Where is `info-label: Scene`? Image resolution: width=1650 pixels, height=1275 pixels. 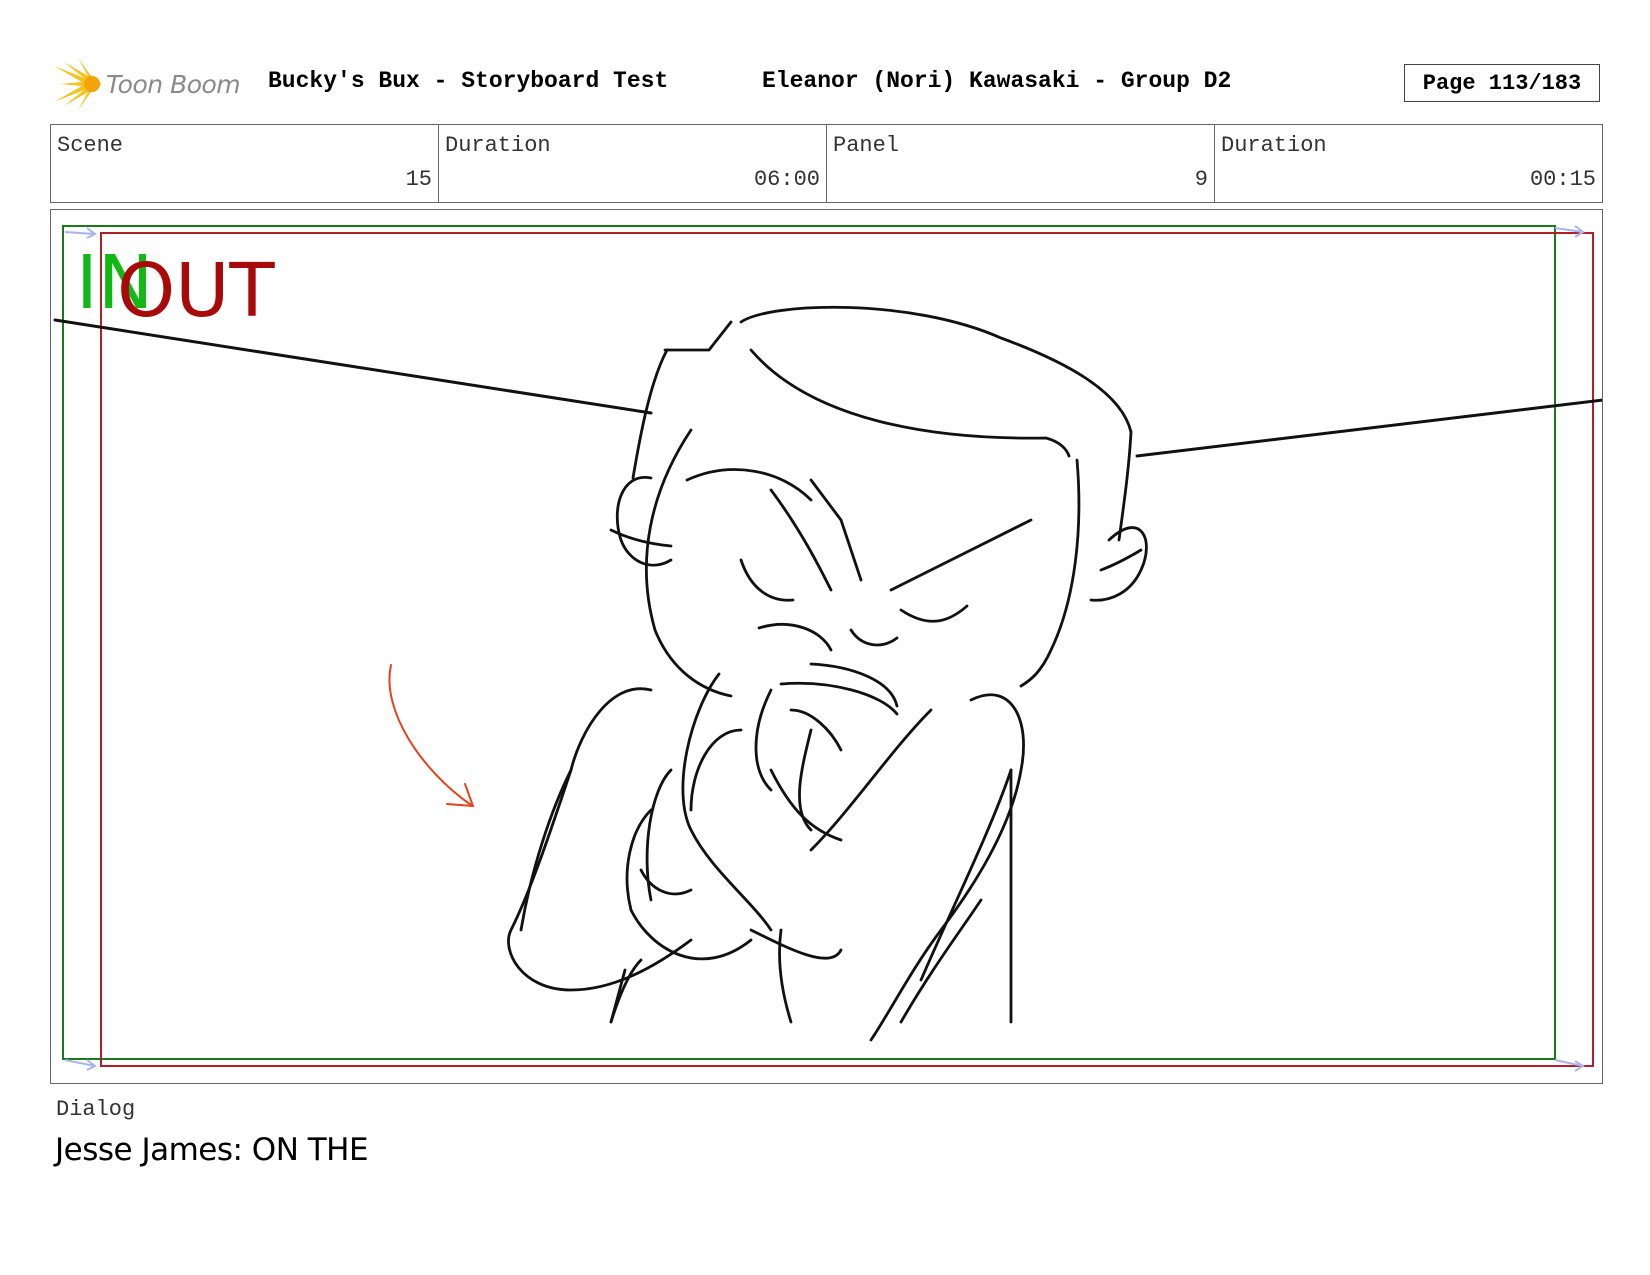
info-label: Scene is located at coordinates (90, 145).